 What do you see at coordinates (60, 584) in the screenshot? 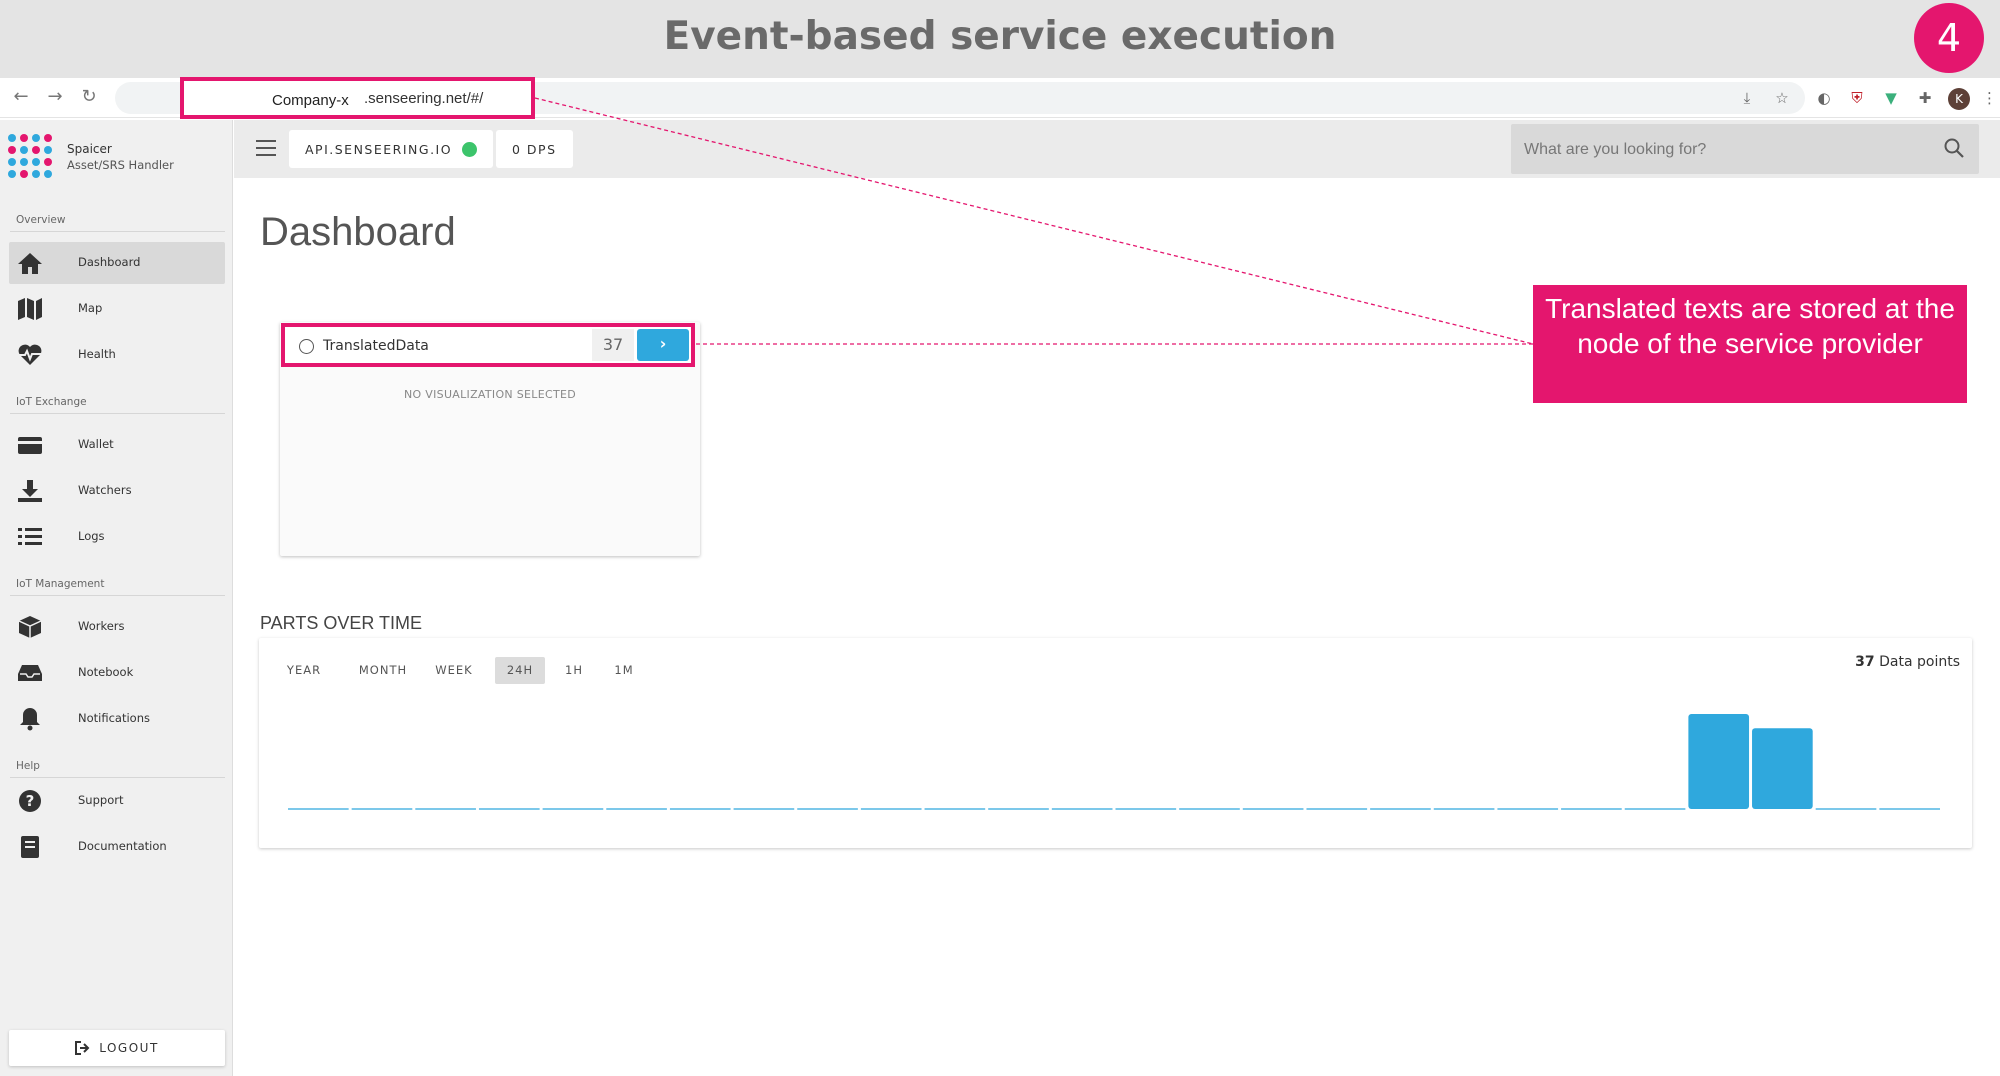
I see `section-iot-management: IoT Management` at bounding box center [60, 584].